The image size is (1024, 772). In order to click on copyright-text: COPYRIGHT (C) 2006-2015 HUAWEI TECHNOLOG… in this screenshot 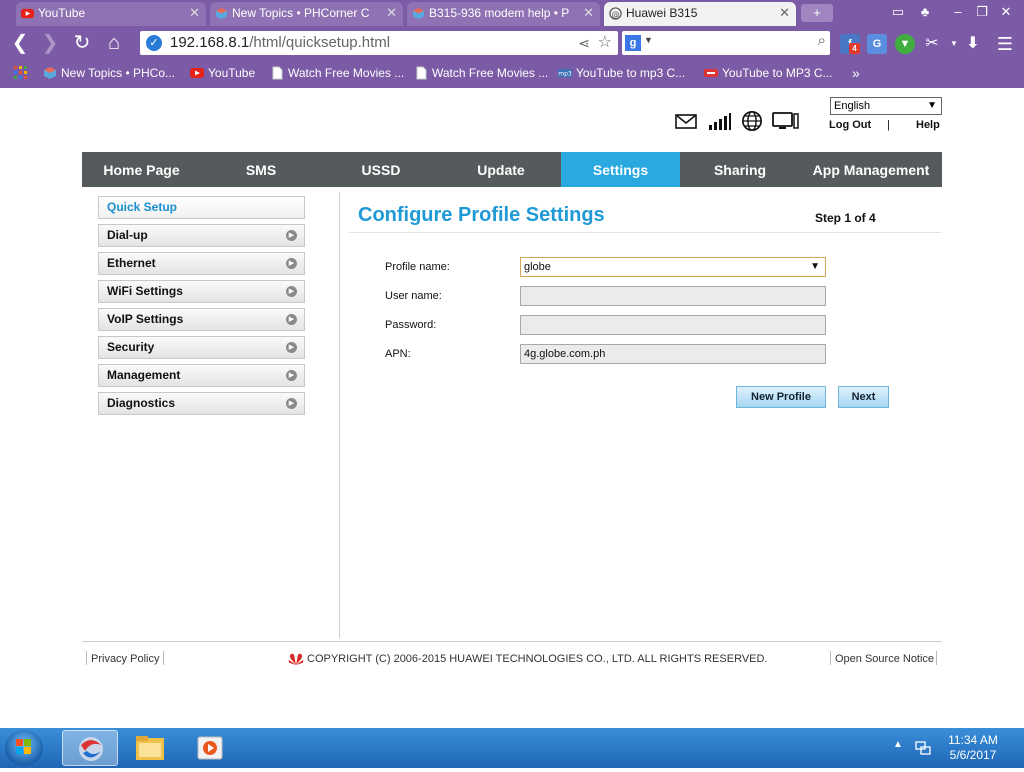, I will do `click(537, 659)`.